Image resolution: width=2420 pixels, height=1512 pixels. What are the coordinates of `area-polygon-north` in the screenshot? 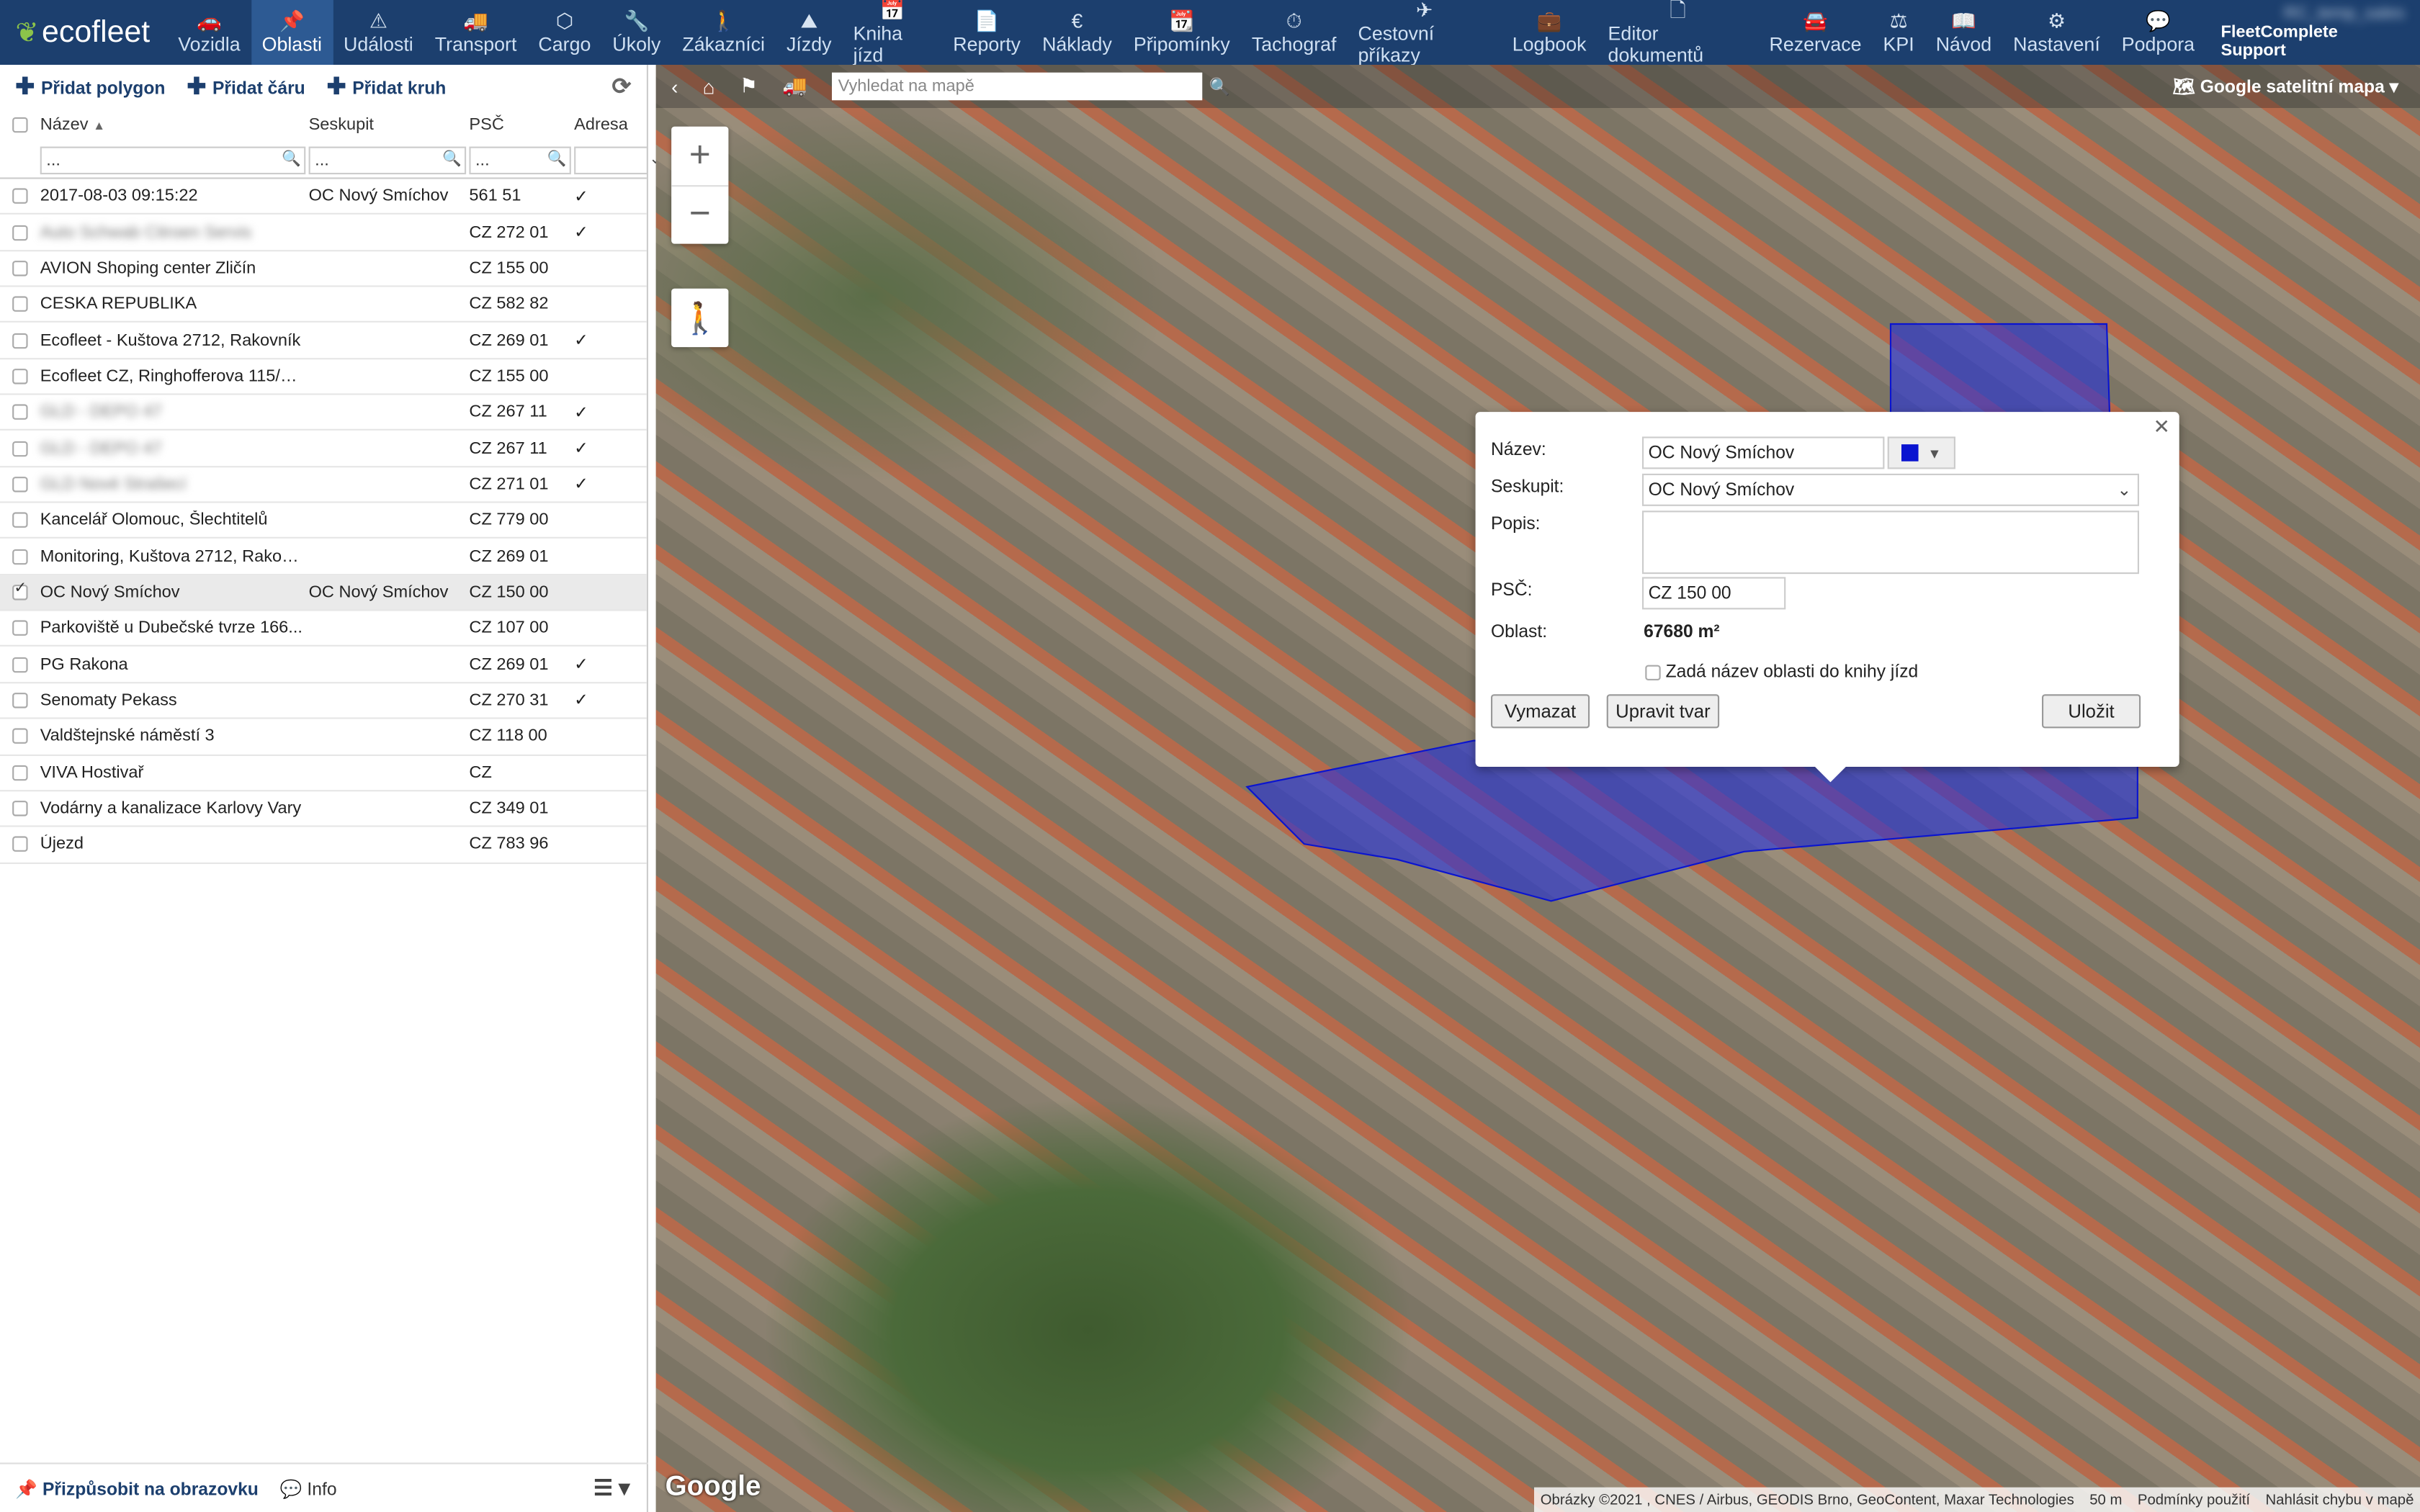 It's located at (2000, 371).